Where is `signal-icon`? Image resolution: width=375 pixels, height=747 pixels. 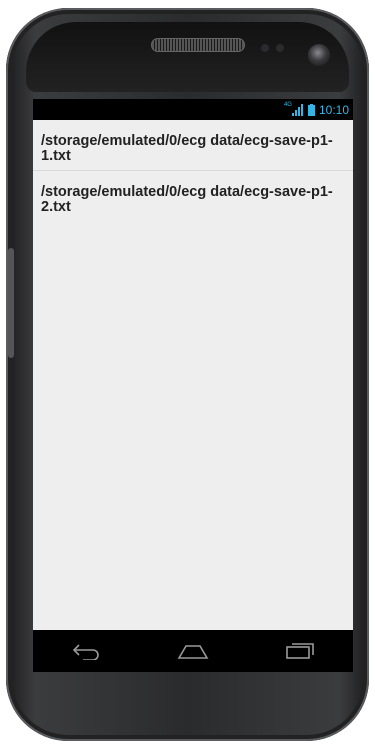
signal-icon is located at coordinates (297, 109).